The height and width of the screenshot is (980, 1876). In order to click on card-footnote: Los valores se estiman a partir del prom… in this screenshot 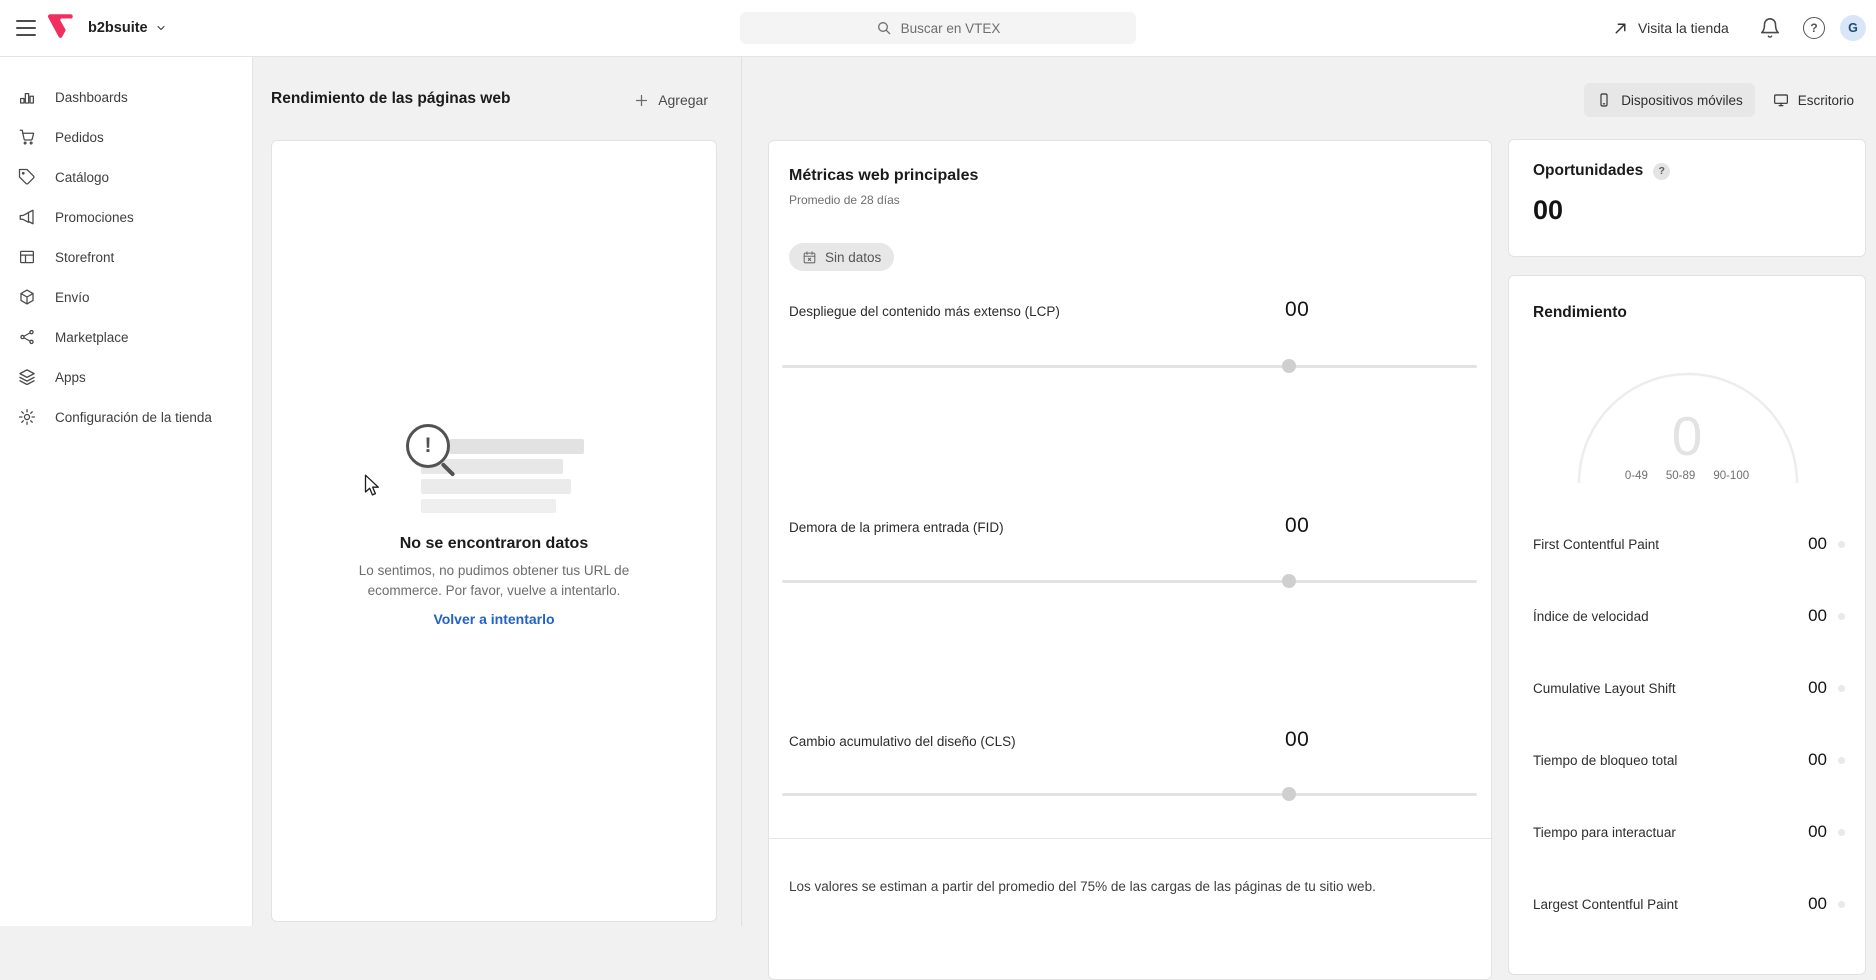, I will do `click(1082, 886)`.